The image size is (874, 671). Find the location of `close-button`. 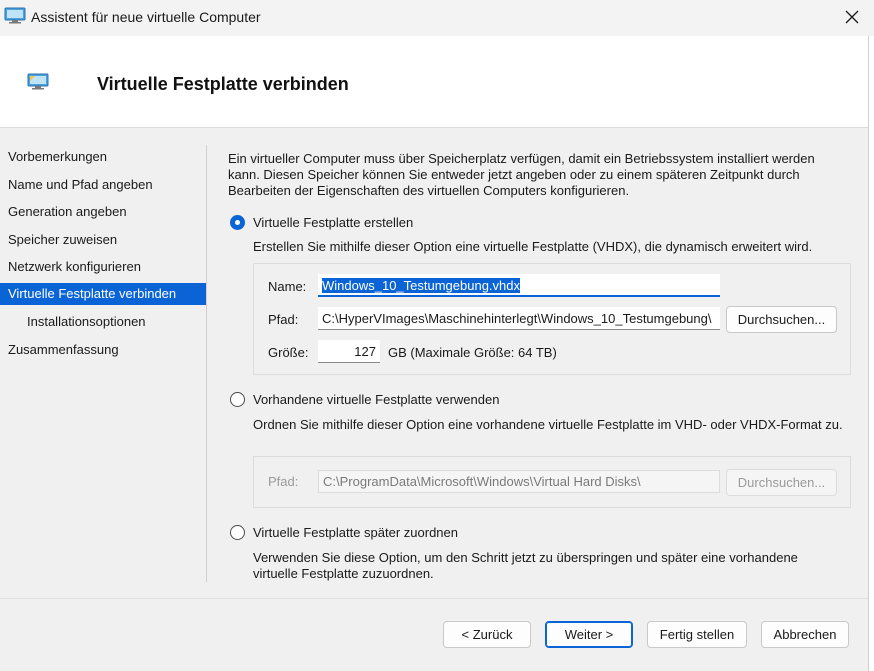

close-button is located at coordinates (852, 17).